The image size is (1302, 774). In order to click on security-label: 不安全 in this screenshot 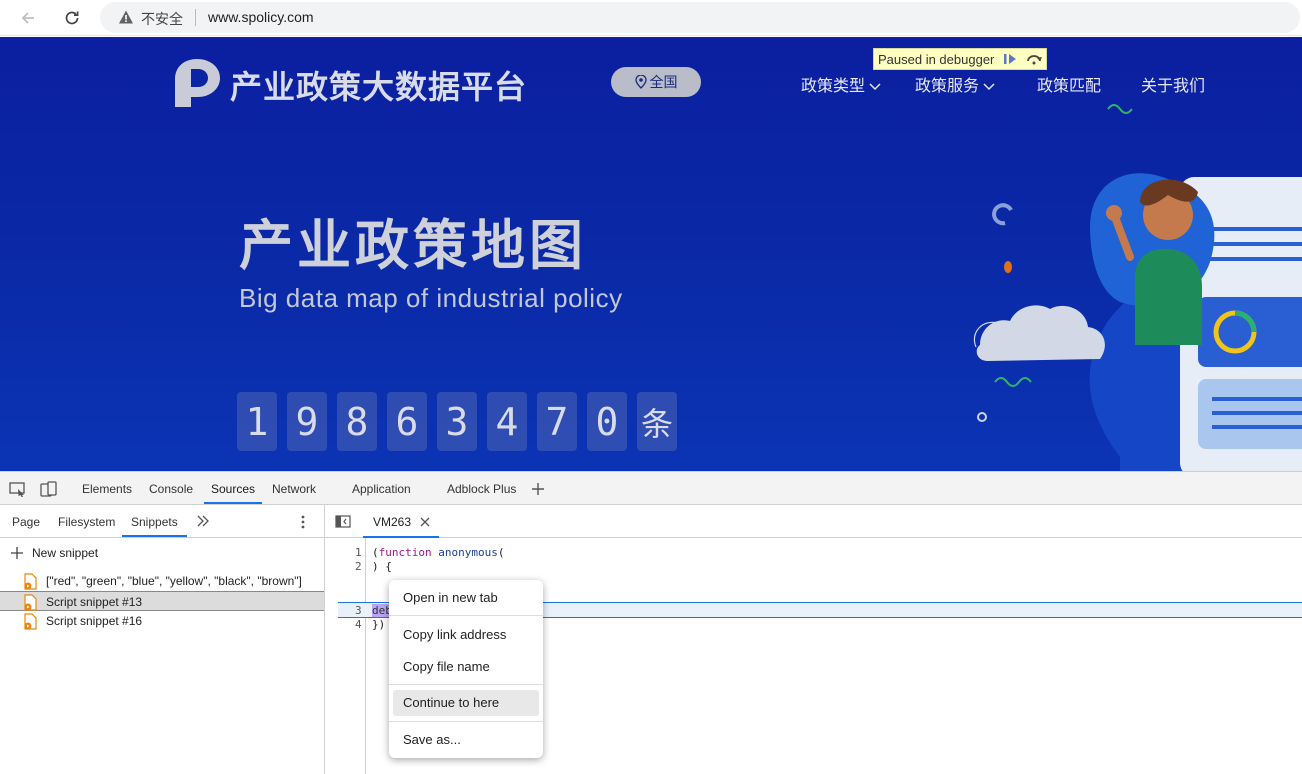, I will do `click(162, 19)`.